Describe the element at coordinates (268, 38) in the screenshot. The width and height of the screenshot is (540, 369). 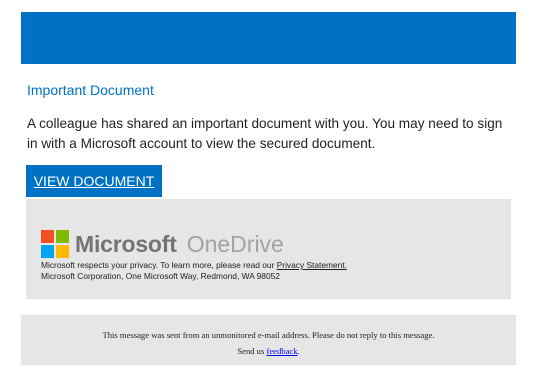
I see `header-banner` at that location.